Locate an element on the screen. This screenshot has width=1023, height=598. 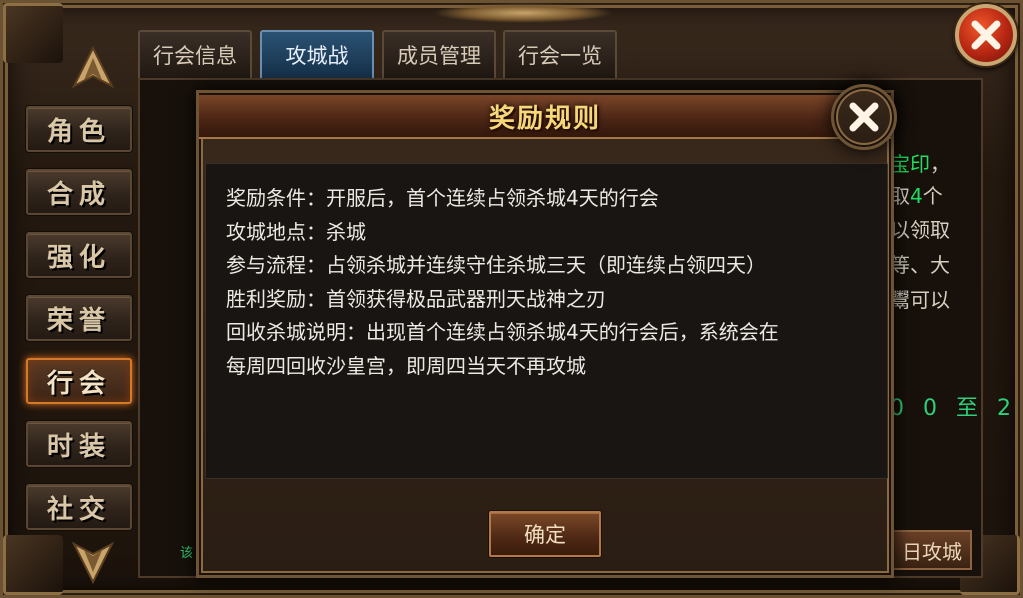
bg-text: 鬻可以 is located at coordinates (920, 300).